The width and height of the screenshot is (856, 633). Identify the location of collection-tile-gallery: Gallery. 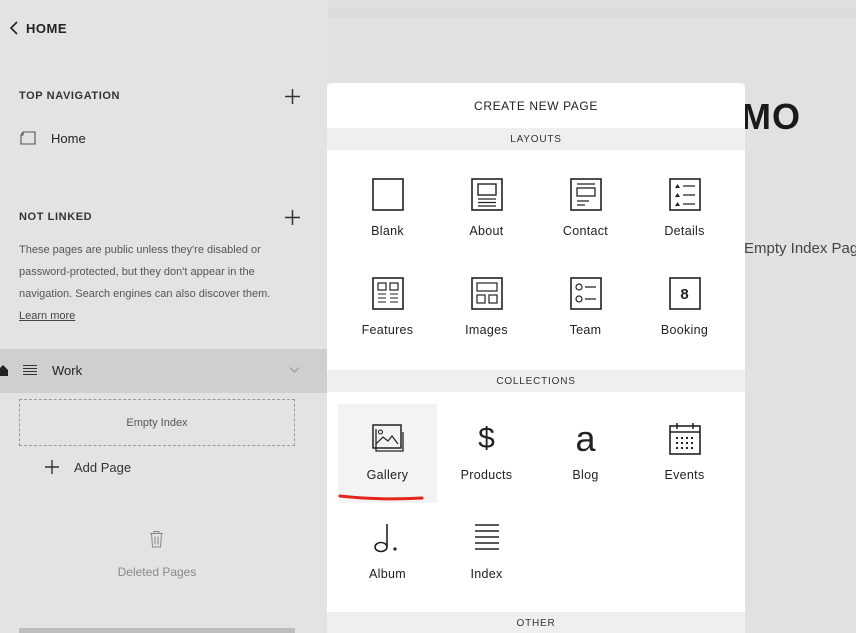
(387, 453).